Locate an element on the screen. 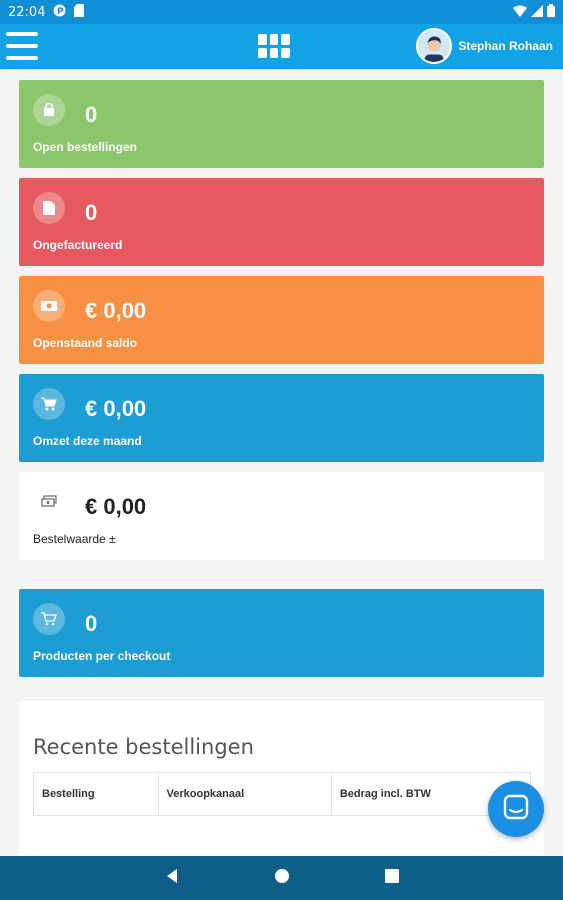 This screenshot has height=900, width=563. user-name: Stephan Rohaan is located at coordinates (505, 46).